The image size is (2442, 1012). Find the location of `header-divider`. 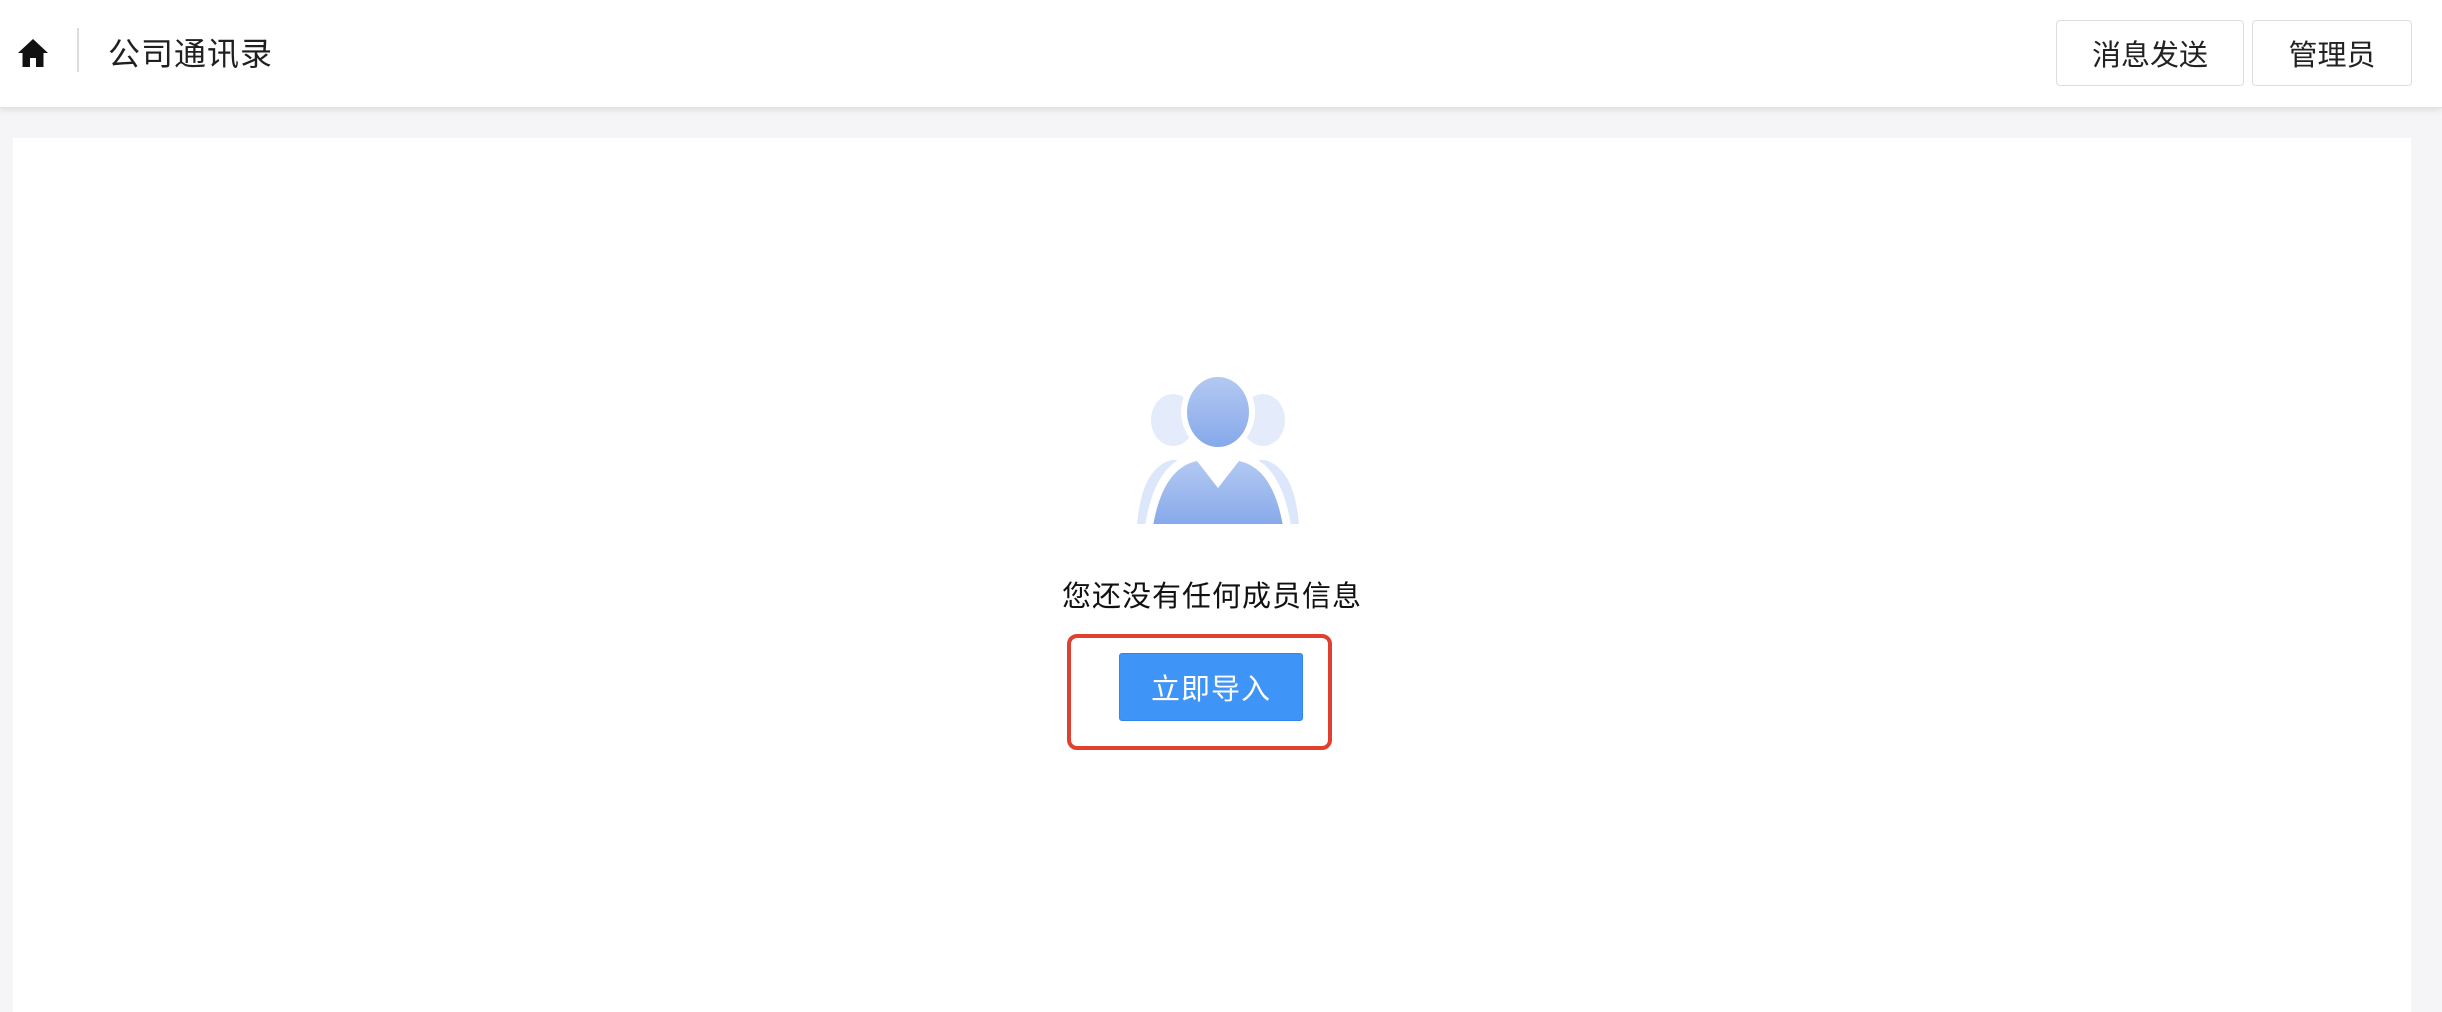

header-divider is located at coordinates (78, 50).